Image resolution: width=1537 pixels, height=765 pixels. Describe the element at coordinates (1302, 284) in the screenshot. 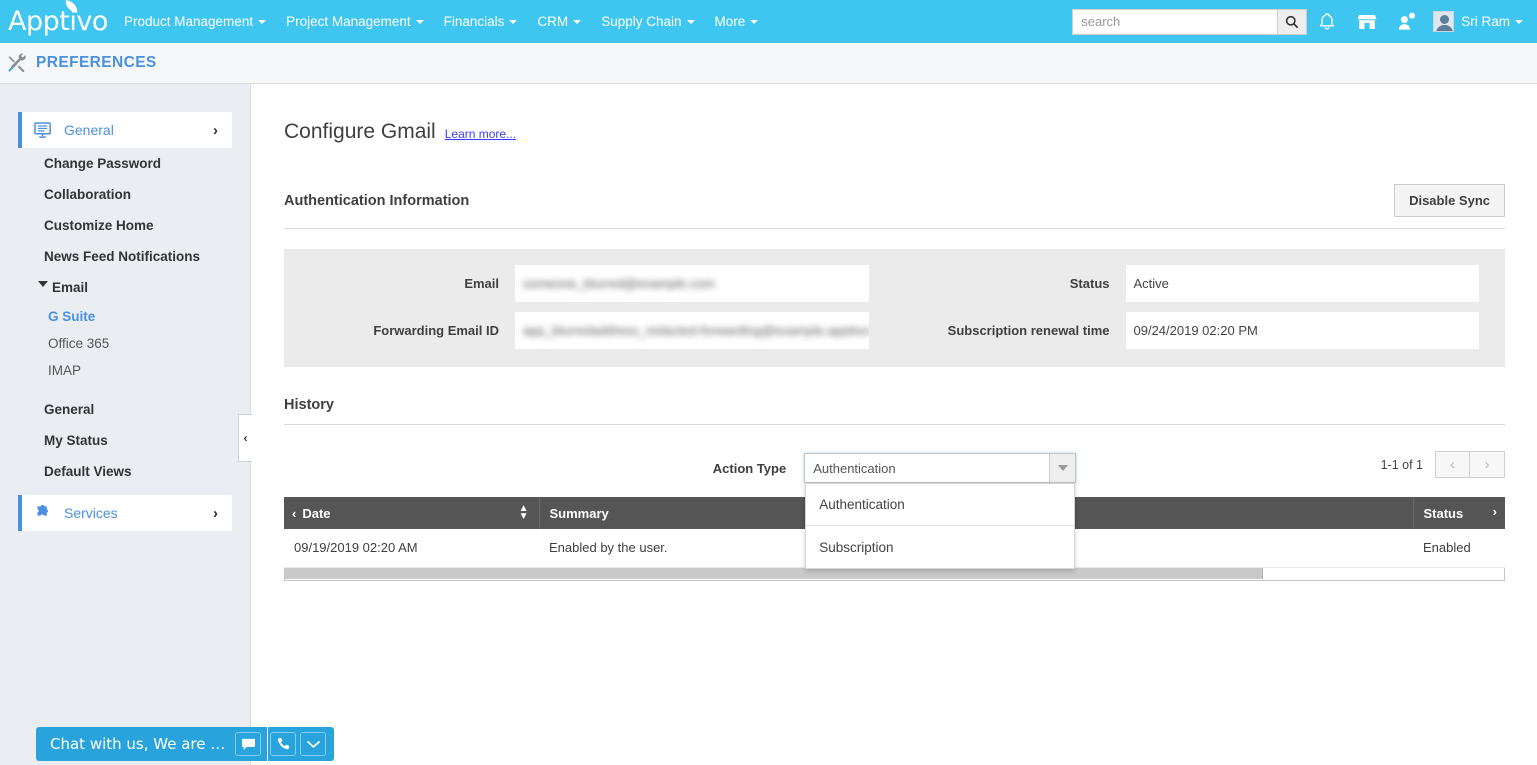

I see `field-value: Active` at that location.